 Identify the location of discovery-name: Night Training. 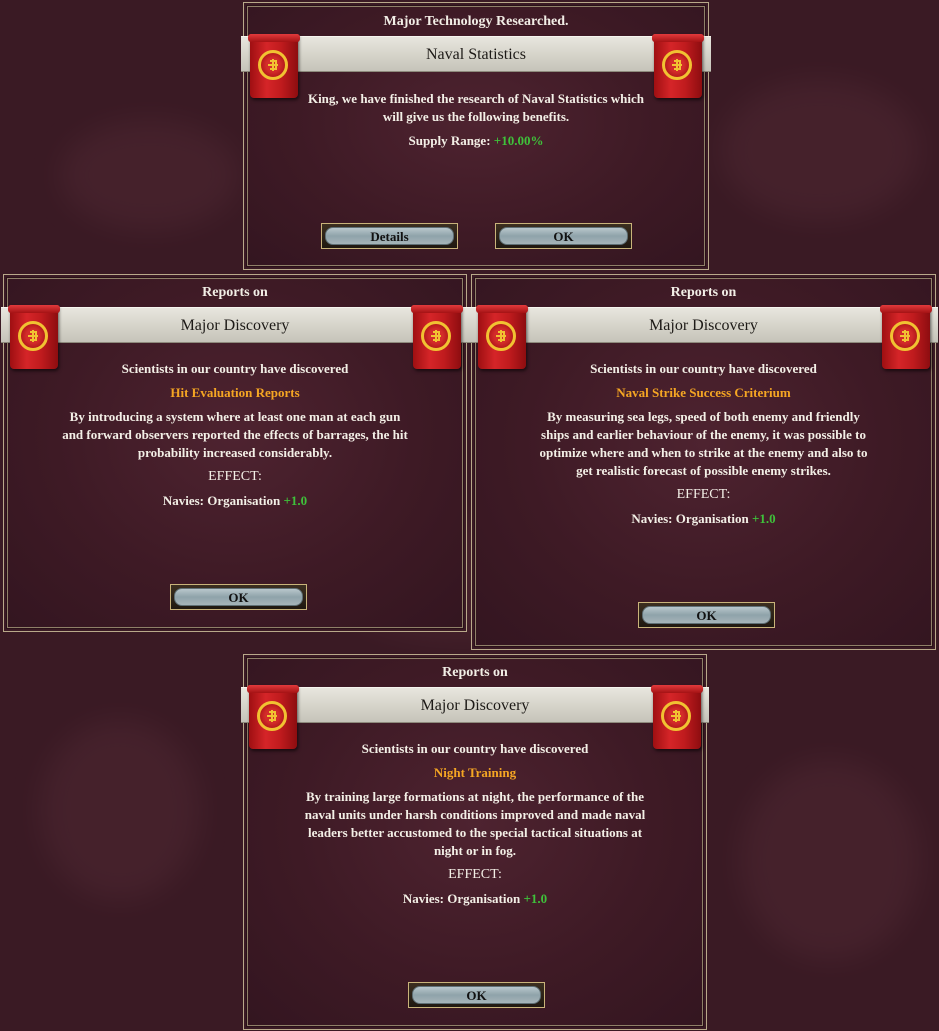
(475, 772).